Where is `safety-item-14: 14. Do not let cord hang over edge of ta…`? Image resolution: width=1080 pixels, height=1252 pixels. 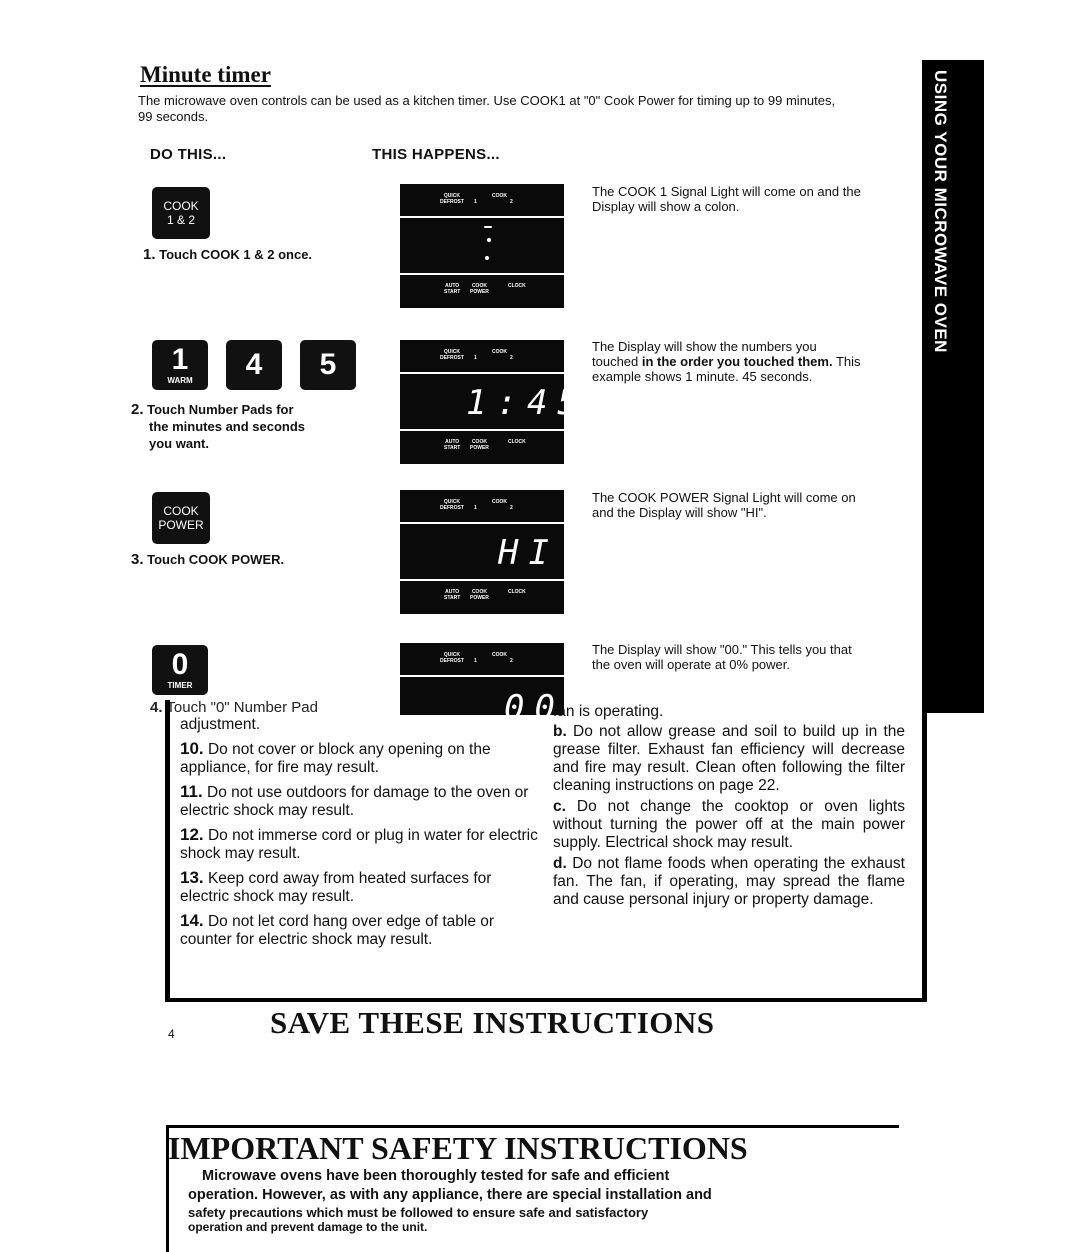 safety-item-14: 14. Do not let cord hang over edge of ta… is located at coordinates (360, 930).